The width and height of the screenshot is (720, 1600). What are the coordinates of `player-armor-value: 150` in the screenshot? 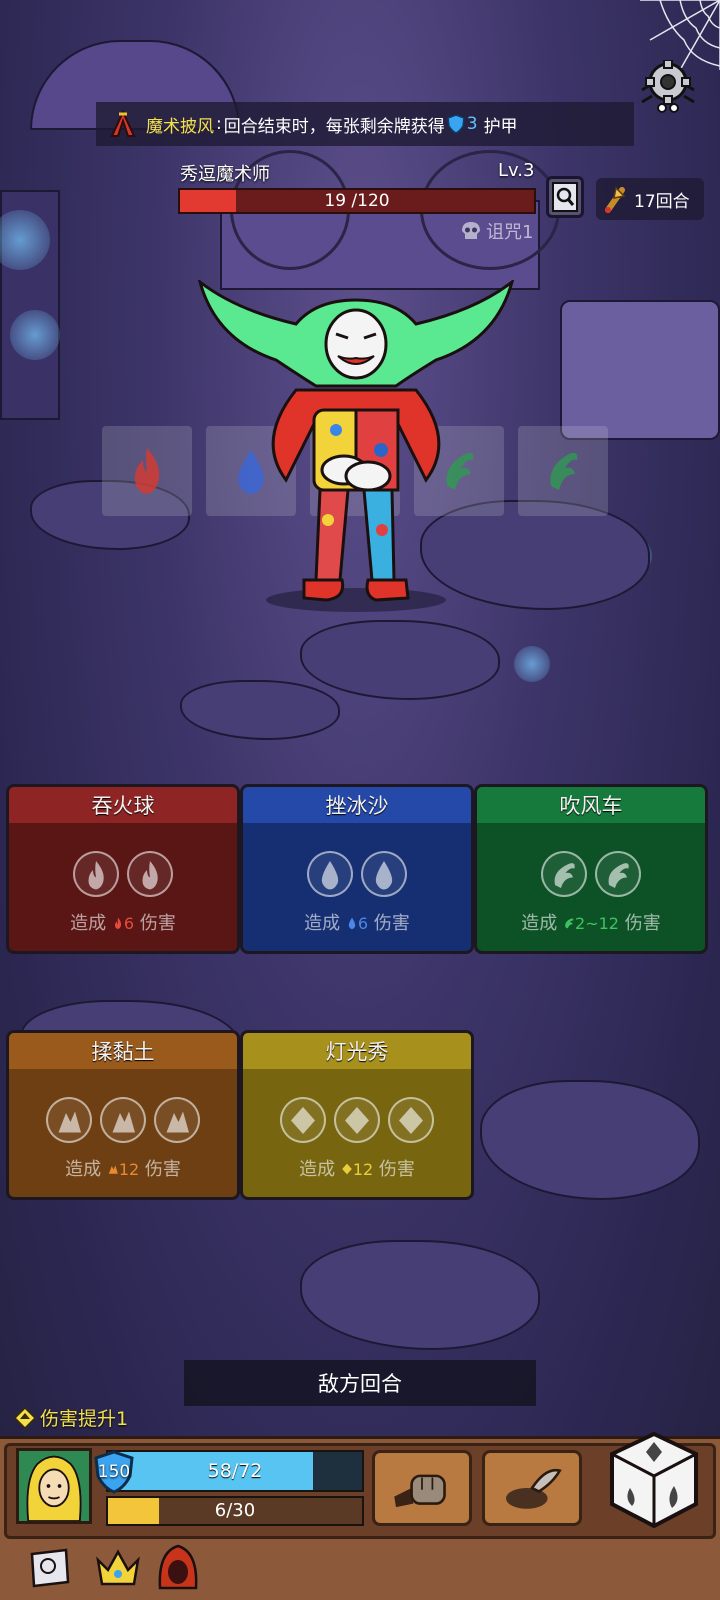 It's located at (114, 1472).